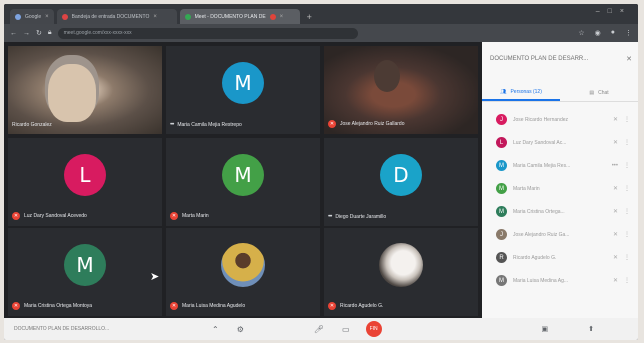 Image resolution: width=644 pixels, height=343 pixels. I want to click on list-item: M Marta Marin ✕ ⋮, so click(560, 188).